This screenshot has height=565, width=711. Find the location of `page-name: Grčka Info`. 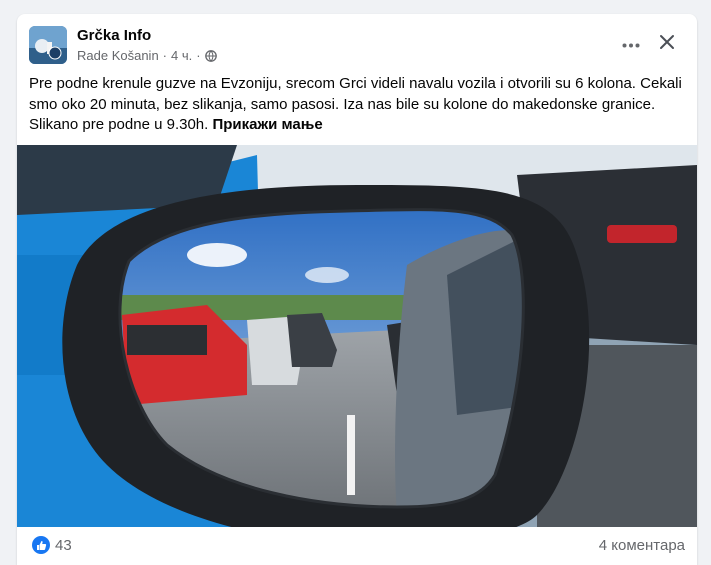

page-name: Grčka Info is located at coordinates (114, 35).